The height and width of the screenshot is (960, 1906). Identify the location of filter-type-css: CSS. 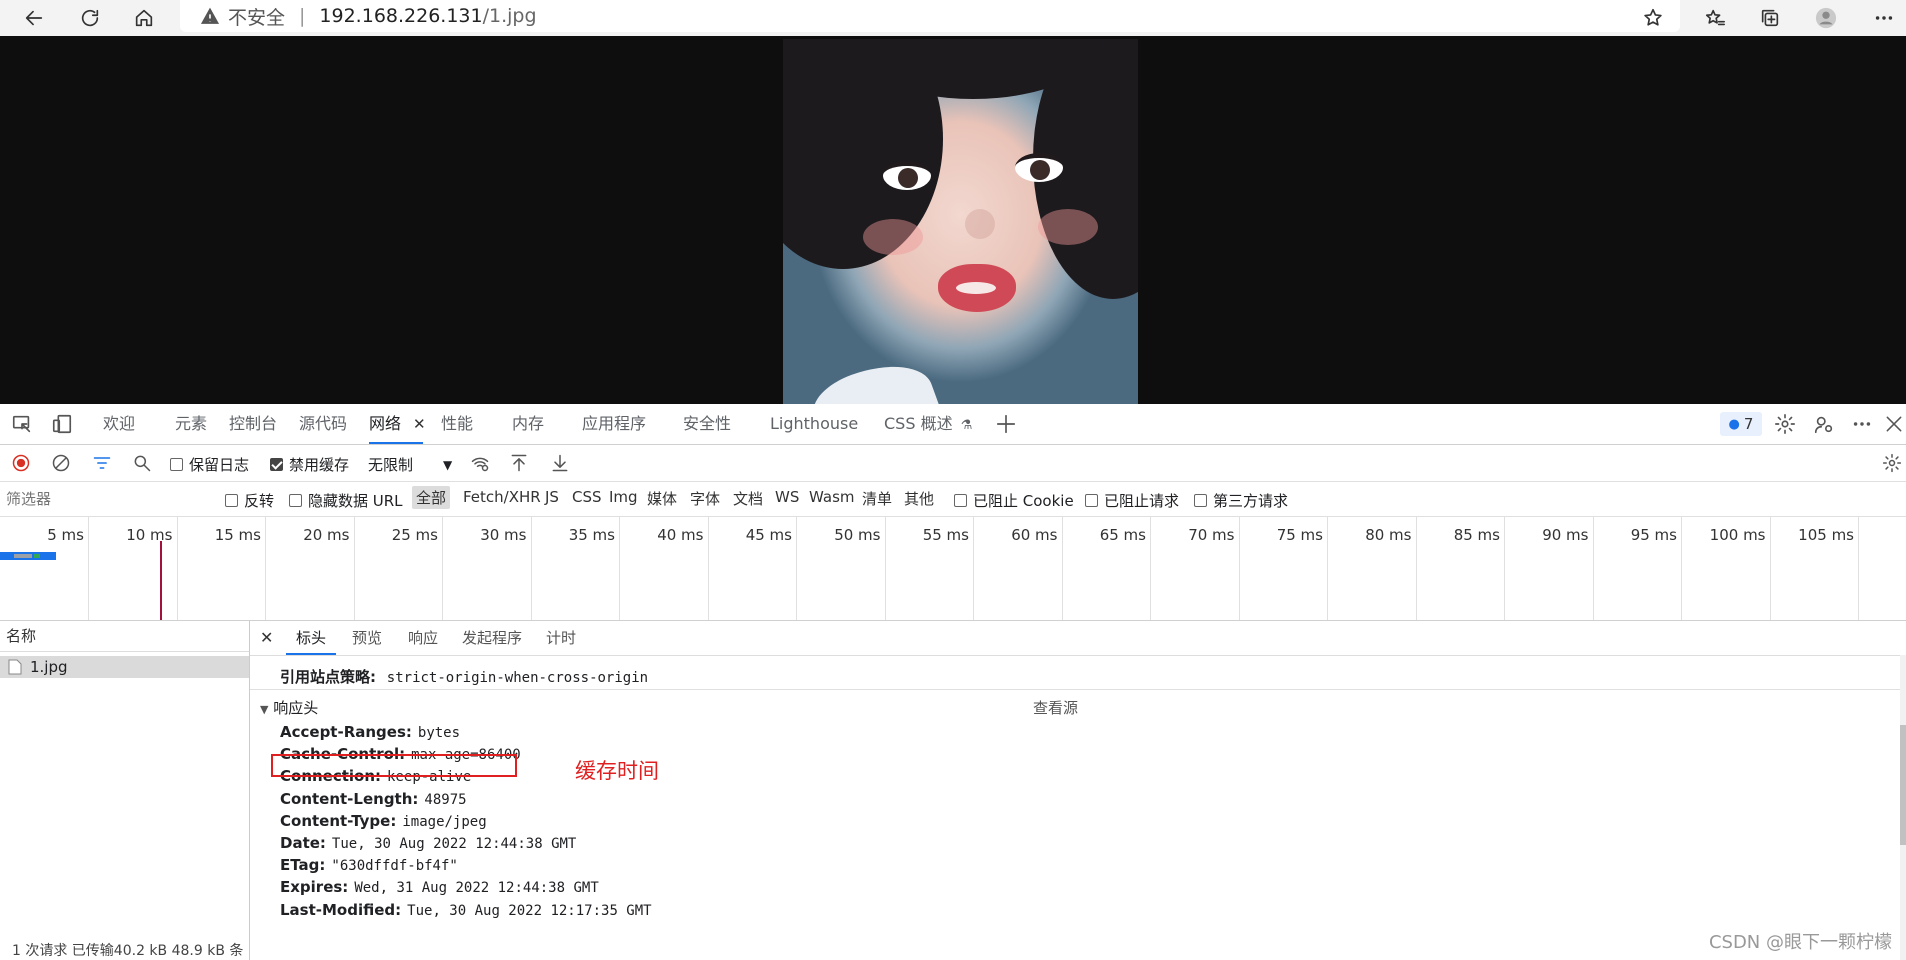
(587, 497).